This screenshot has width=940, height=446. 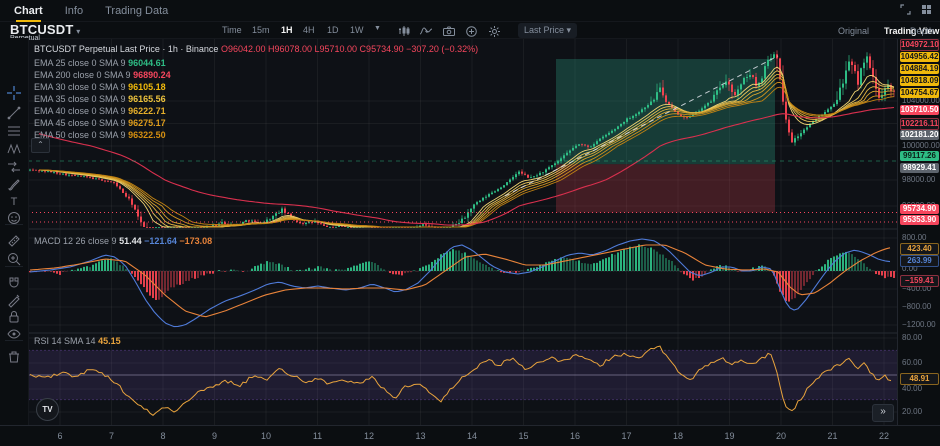 What do you see at coordinates (420, 436) in the screenshot?
I see `time-axis-label: 13` at bounding box center [420, 436].